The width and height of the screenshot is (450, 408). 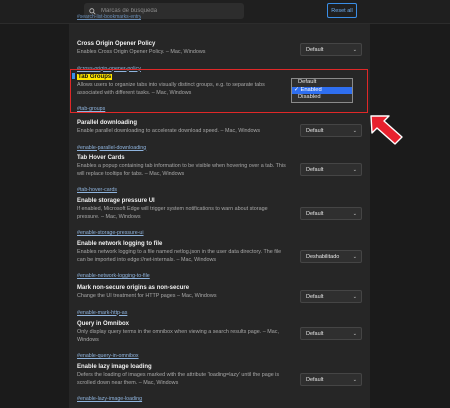 I want to click on scrollbar, so click(x=447, y=216).